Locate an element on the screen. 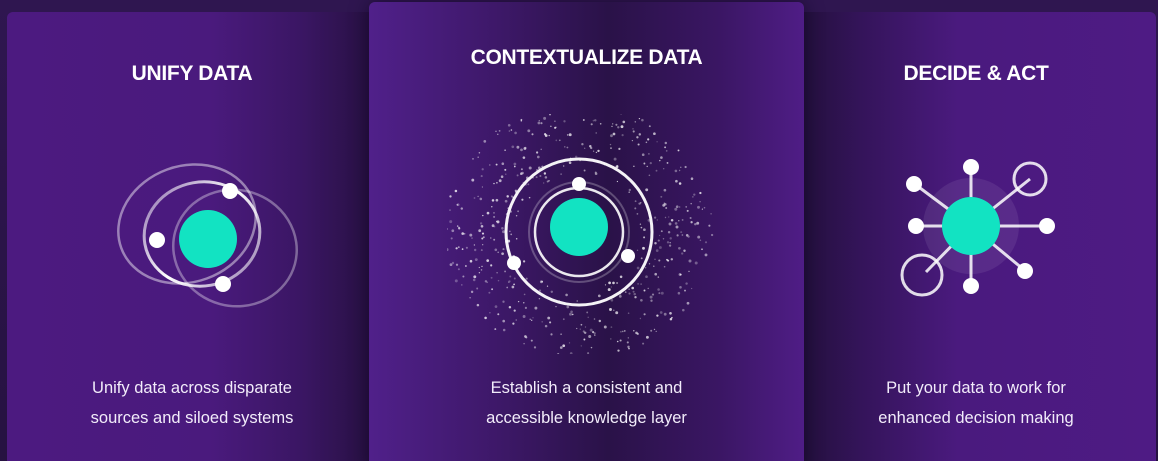  card-description-line: sources and siloed systems is located at coordinates (192, 418).